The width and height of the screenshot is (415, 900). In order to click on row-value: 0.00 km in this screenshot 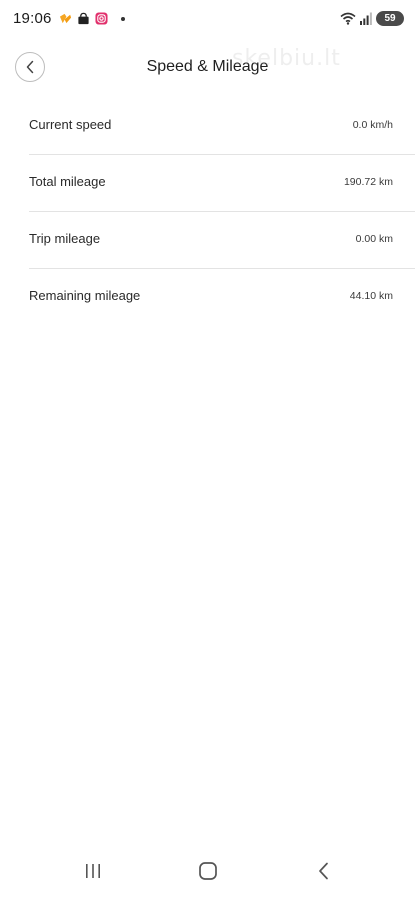, I will do `click(374, 239)`.